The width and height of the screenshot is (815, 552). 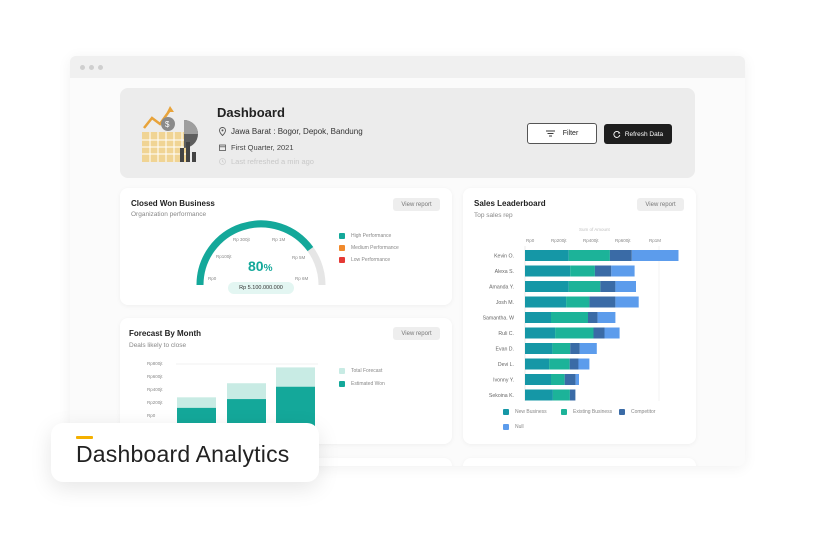 What do you see at coordinates (579, 462) in the screenshot?
I see `lower-right-card` at bounding box center [579, 462].